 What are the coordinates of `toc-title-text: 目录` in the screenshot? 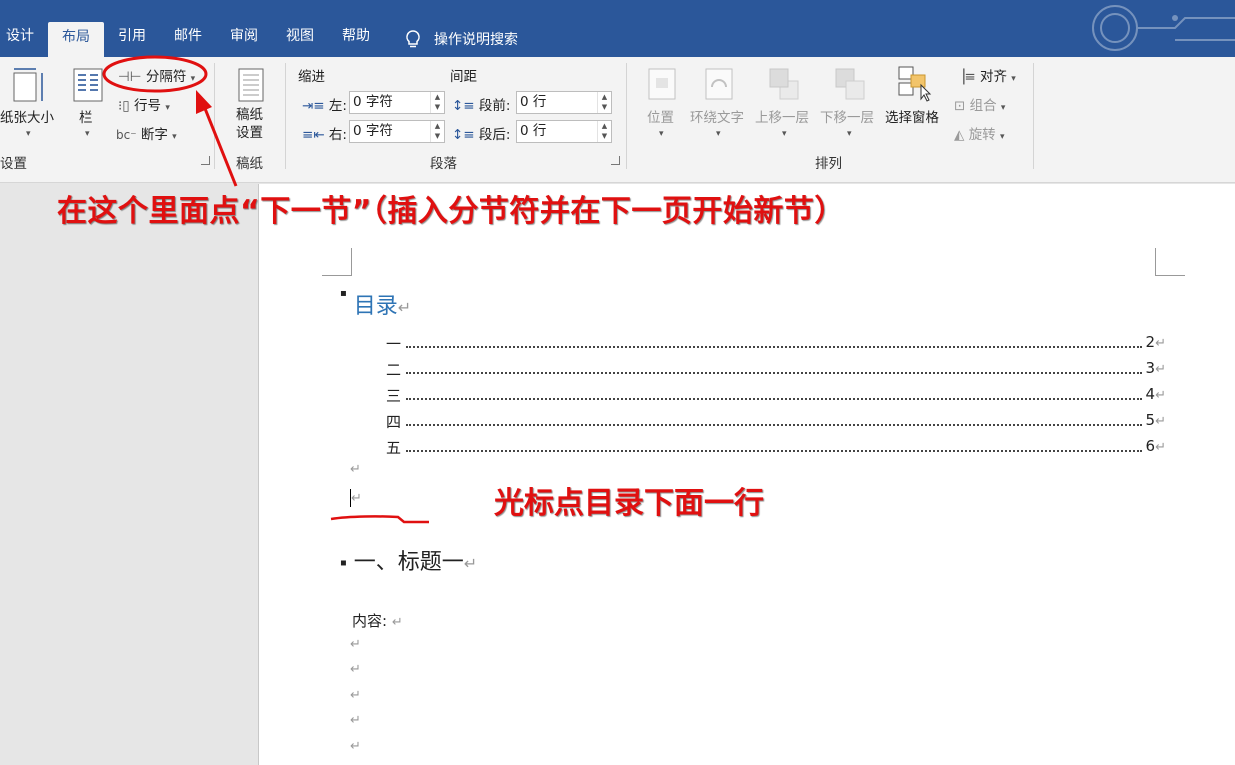 It's located at (375, 306).